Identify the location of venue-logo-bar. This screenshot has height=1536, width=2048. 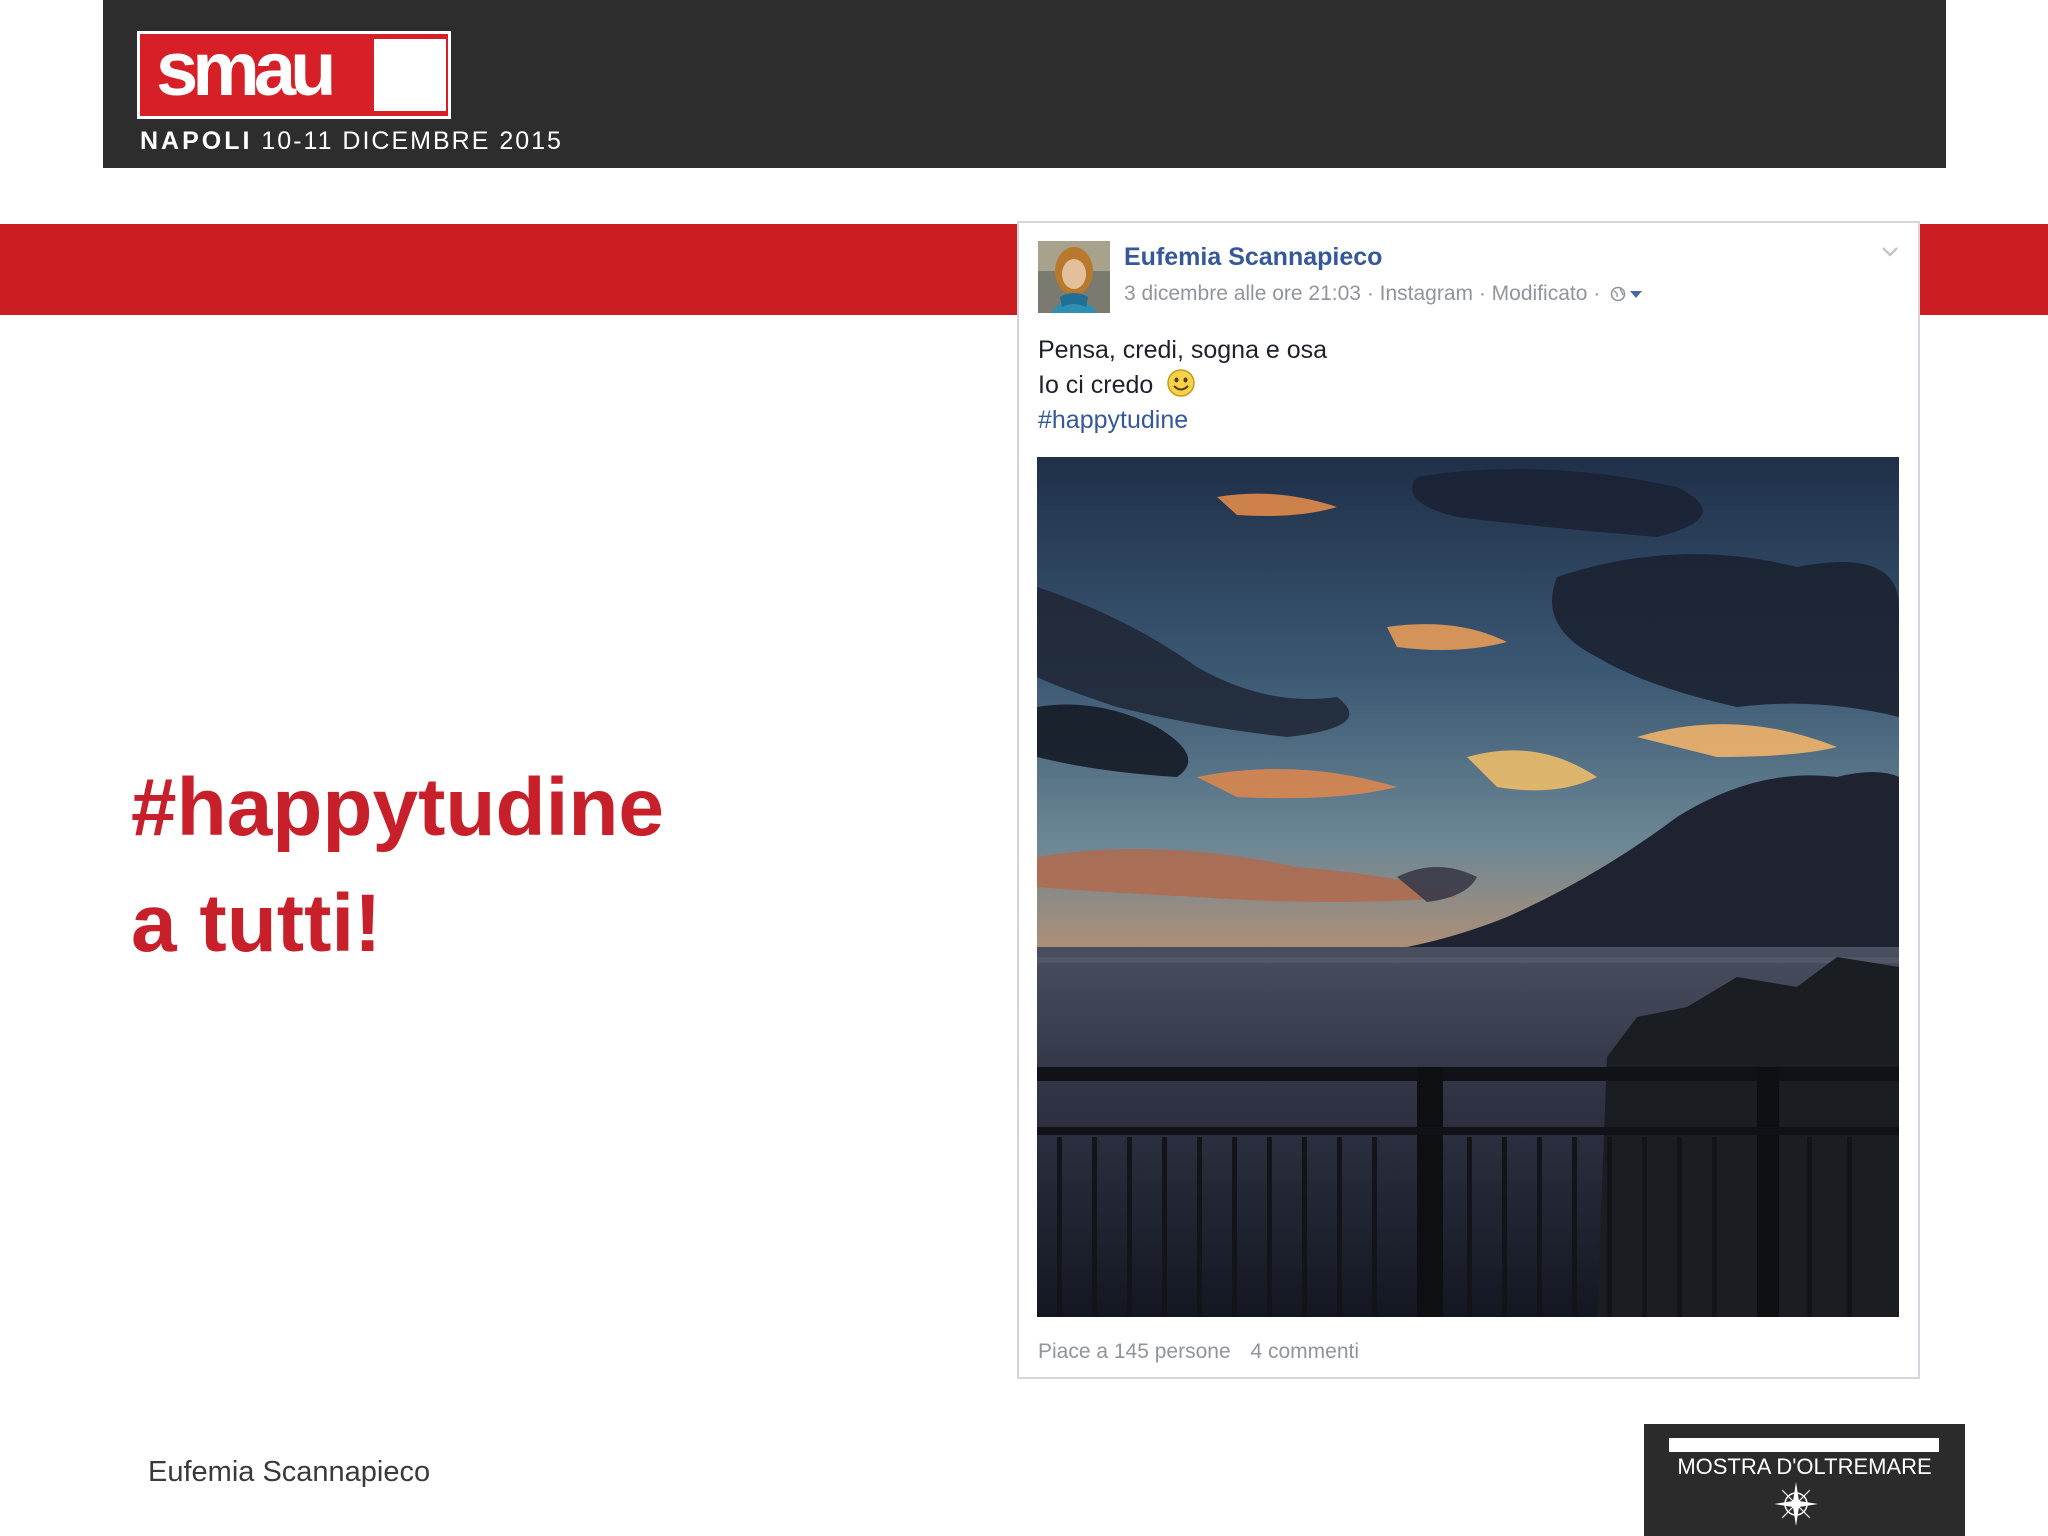
(1804, 1445).